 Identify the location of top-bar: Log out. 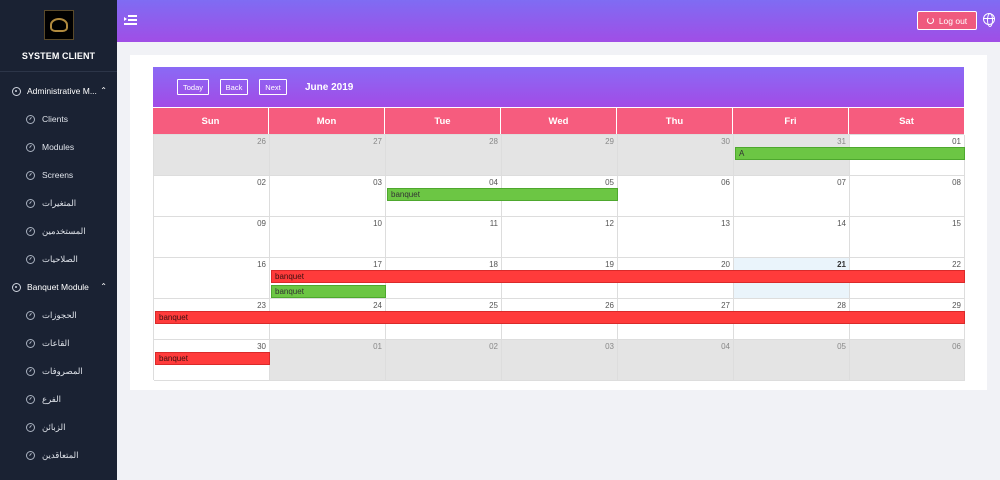
(558, 21).